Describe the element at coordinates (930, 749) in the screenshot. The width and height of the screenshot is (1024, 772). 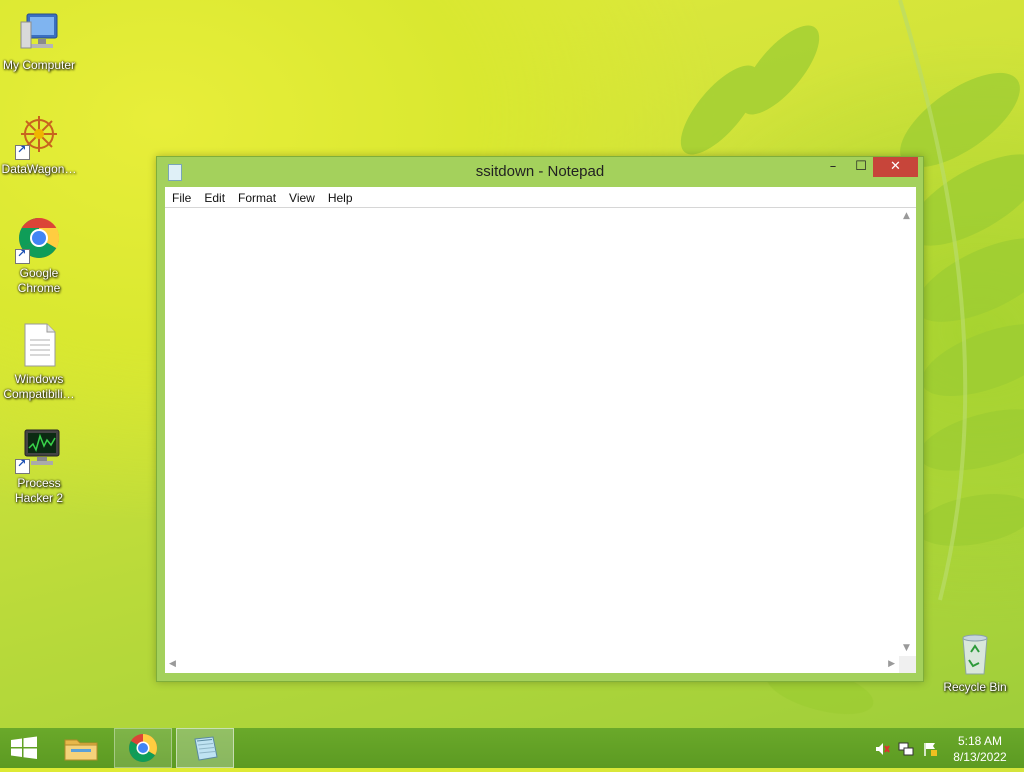
I see `action-center-flag-icon` at that location.